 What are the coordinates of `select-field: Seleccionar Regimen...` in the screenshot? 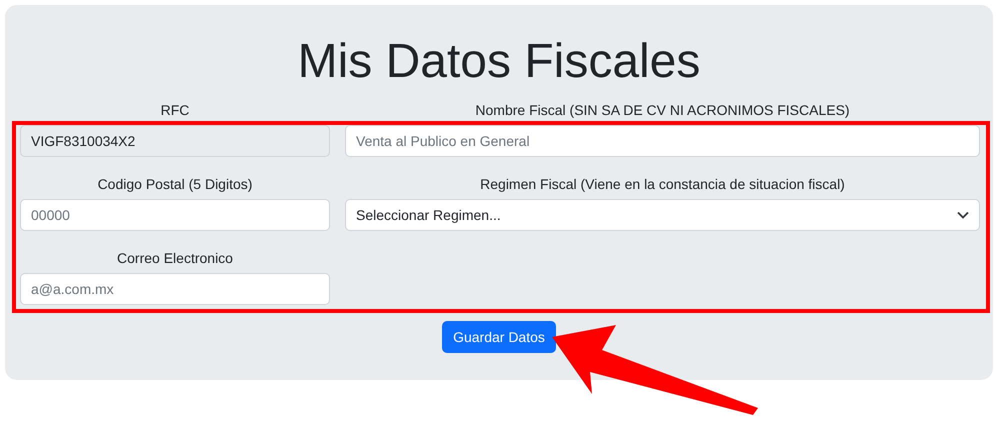 It's located at (662, 215).